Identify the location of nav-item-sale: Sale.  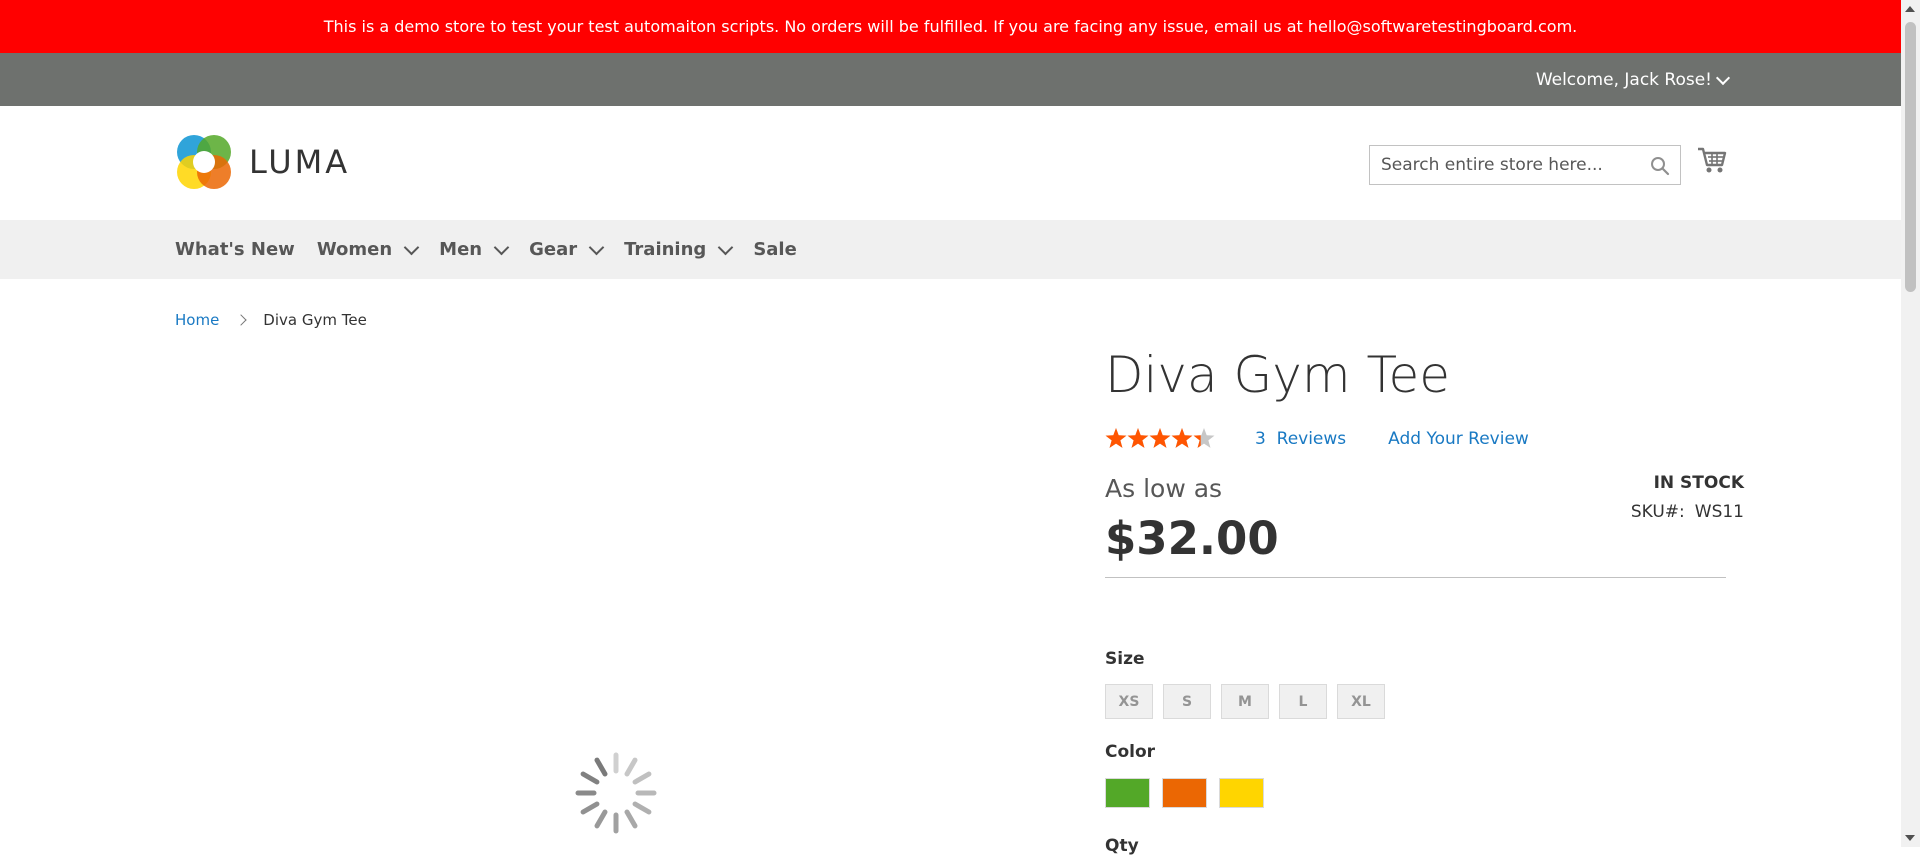
(775, 249).